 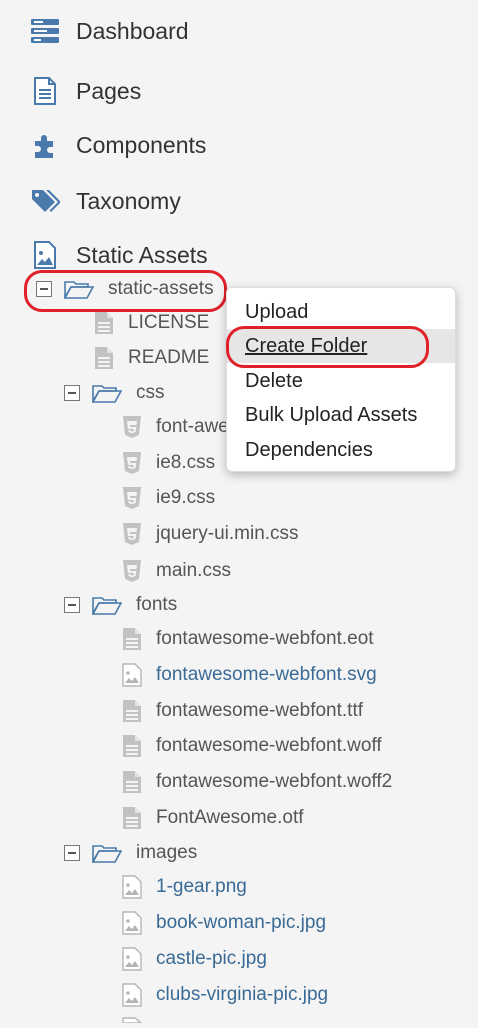 I want to click on file-name: fontawesome-webfont.ttf, so click(x=259, y=710).